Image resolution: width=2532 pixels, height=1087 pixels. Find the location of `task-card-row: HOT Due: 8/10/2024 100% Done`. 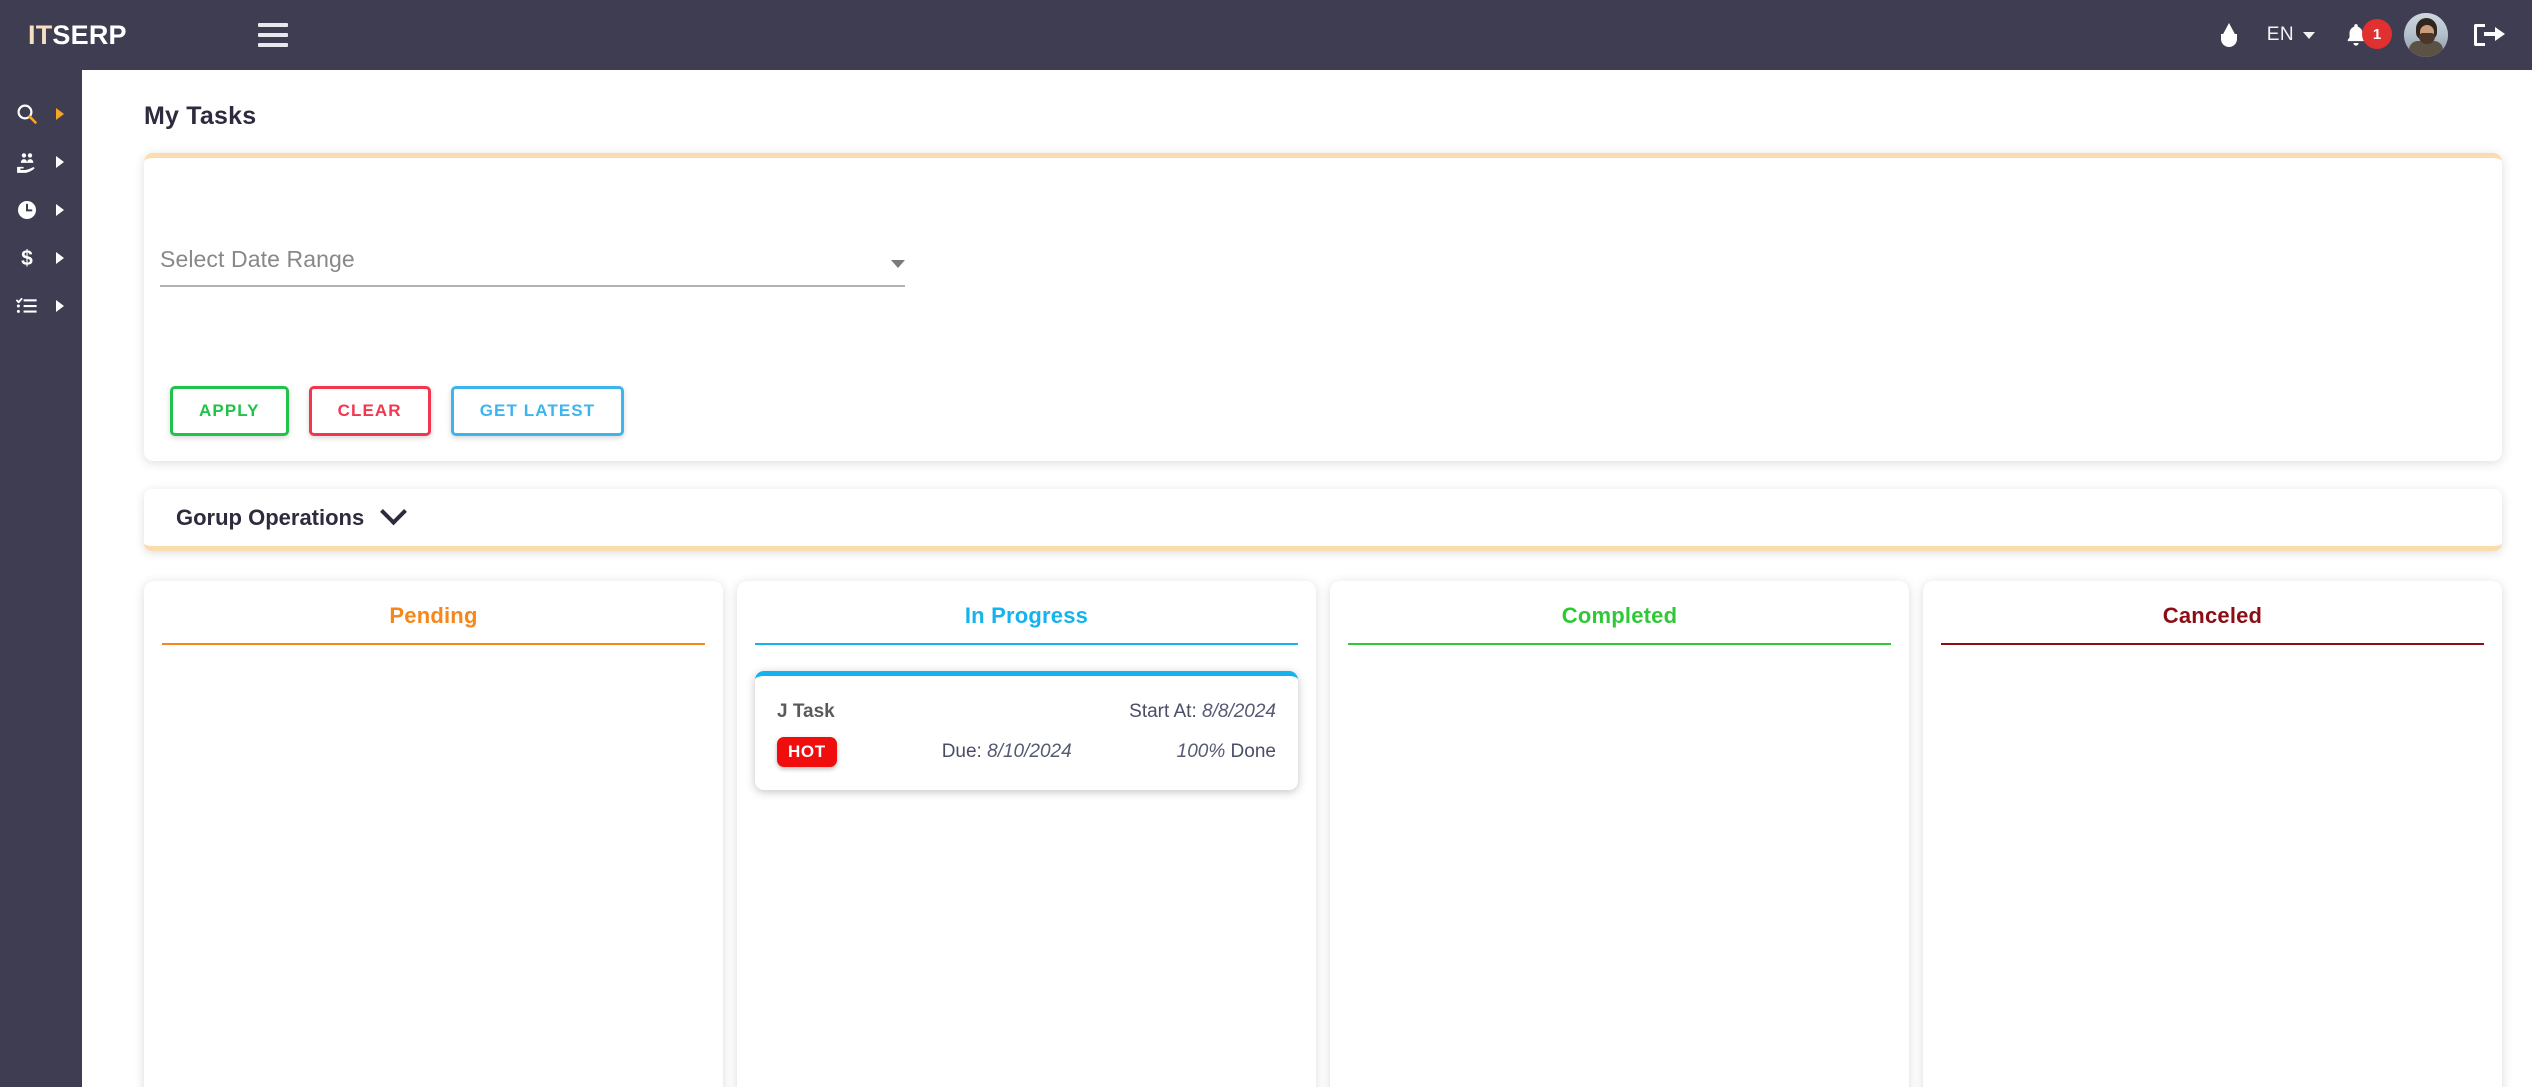

task-card-row: HOT Due: 8/10/2024 100% Done is located at coordinates (1026, 752).